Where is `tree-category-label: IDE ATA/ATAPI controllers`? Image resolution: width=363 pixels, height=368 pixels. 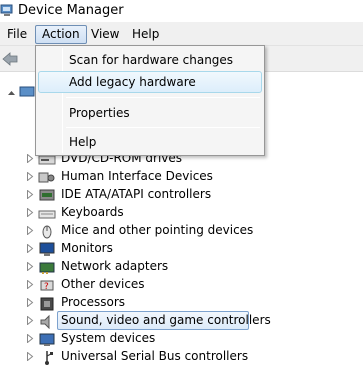
tree-category-label: IDE ATA/ATAPI controllers is located at coordinates (136, 194).